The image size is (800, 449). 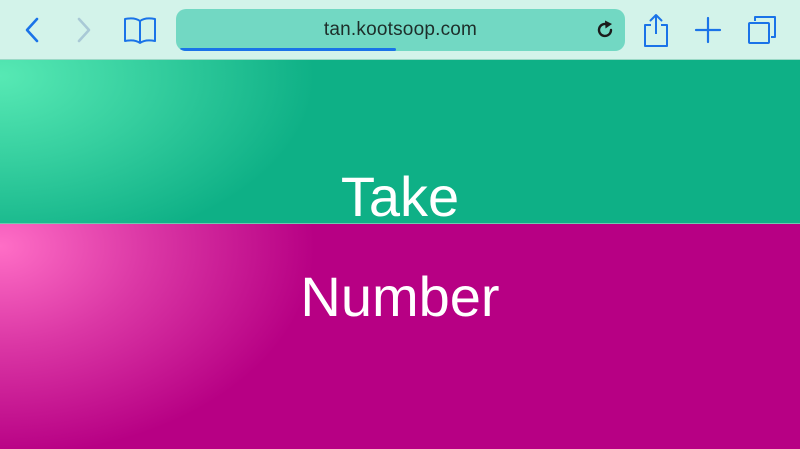 I want to click on share-icon, so click(x=656, y=30).